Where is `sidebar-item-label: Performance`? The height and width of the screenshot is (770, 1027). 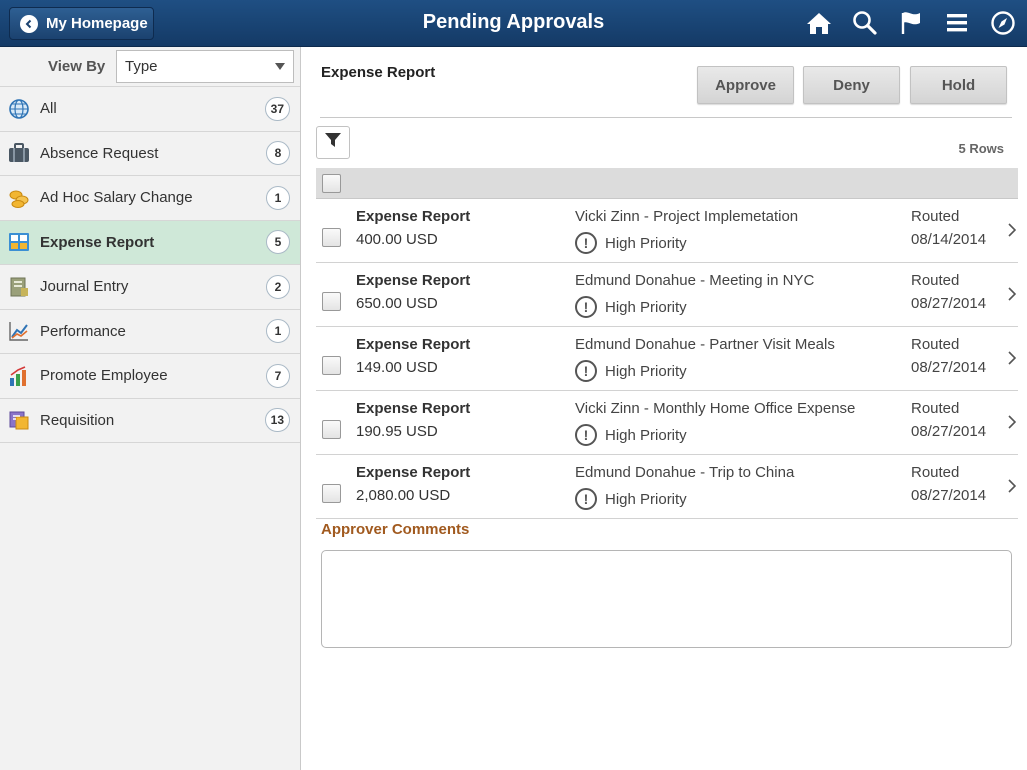 sidebar-item-label: Performance is located at coordinates (83, 331).